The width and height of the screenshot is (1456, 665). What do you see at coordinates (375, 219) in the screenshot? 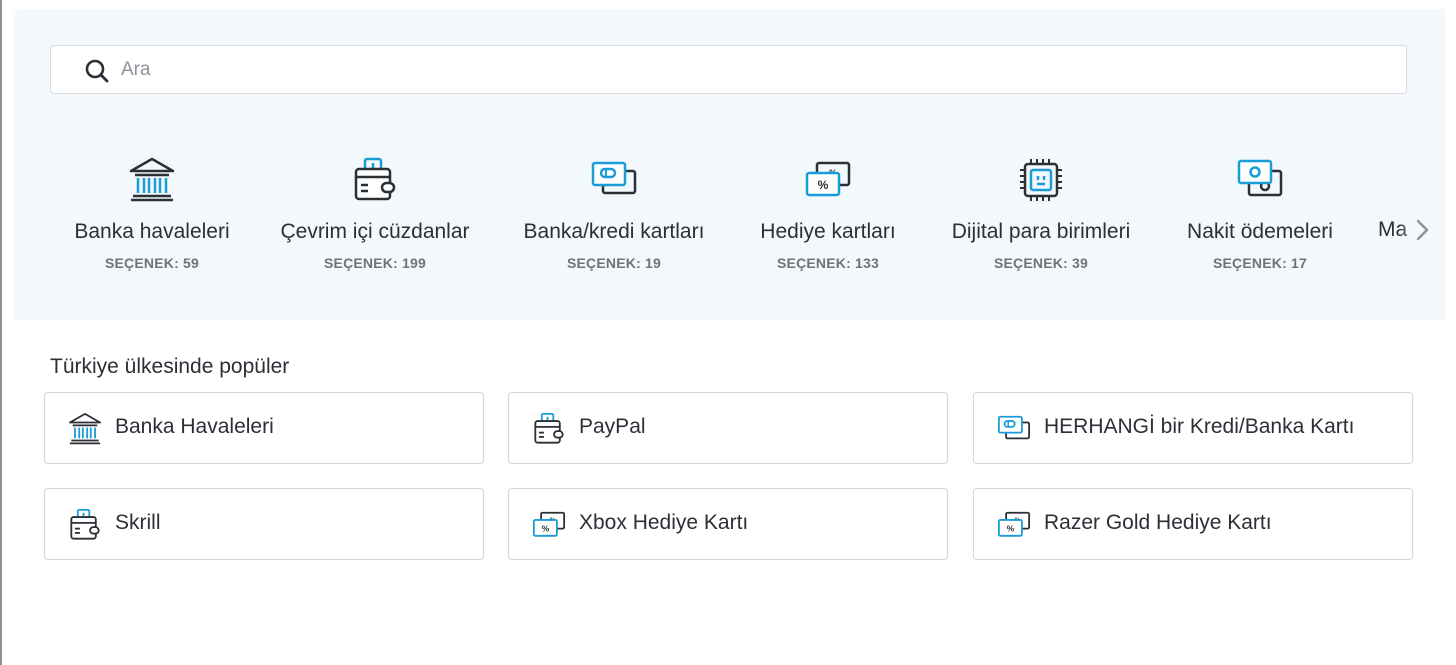
I see `category-online-wallets: Çevrim içi cüzdanlar SEÇENEK: 199` at bounding box center [375, 219].